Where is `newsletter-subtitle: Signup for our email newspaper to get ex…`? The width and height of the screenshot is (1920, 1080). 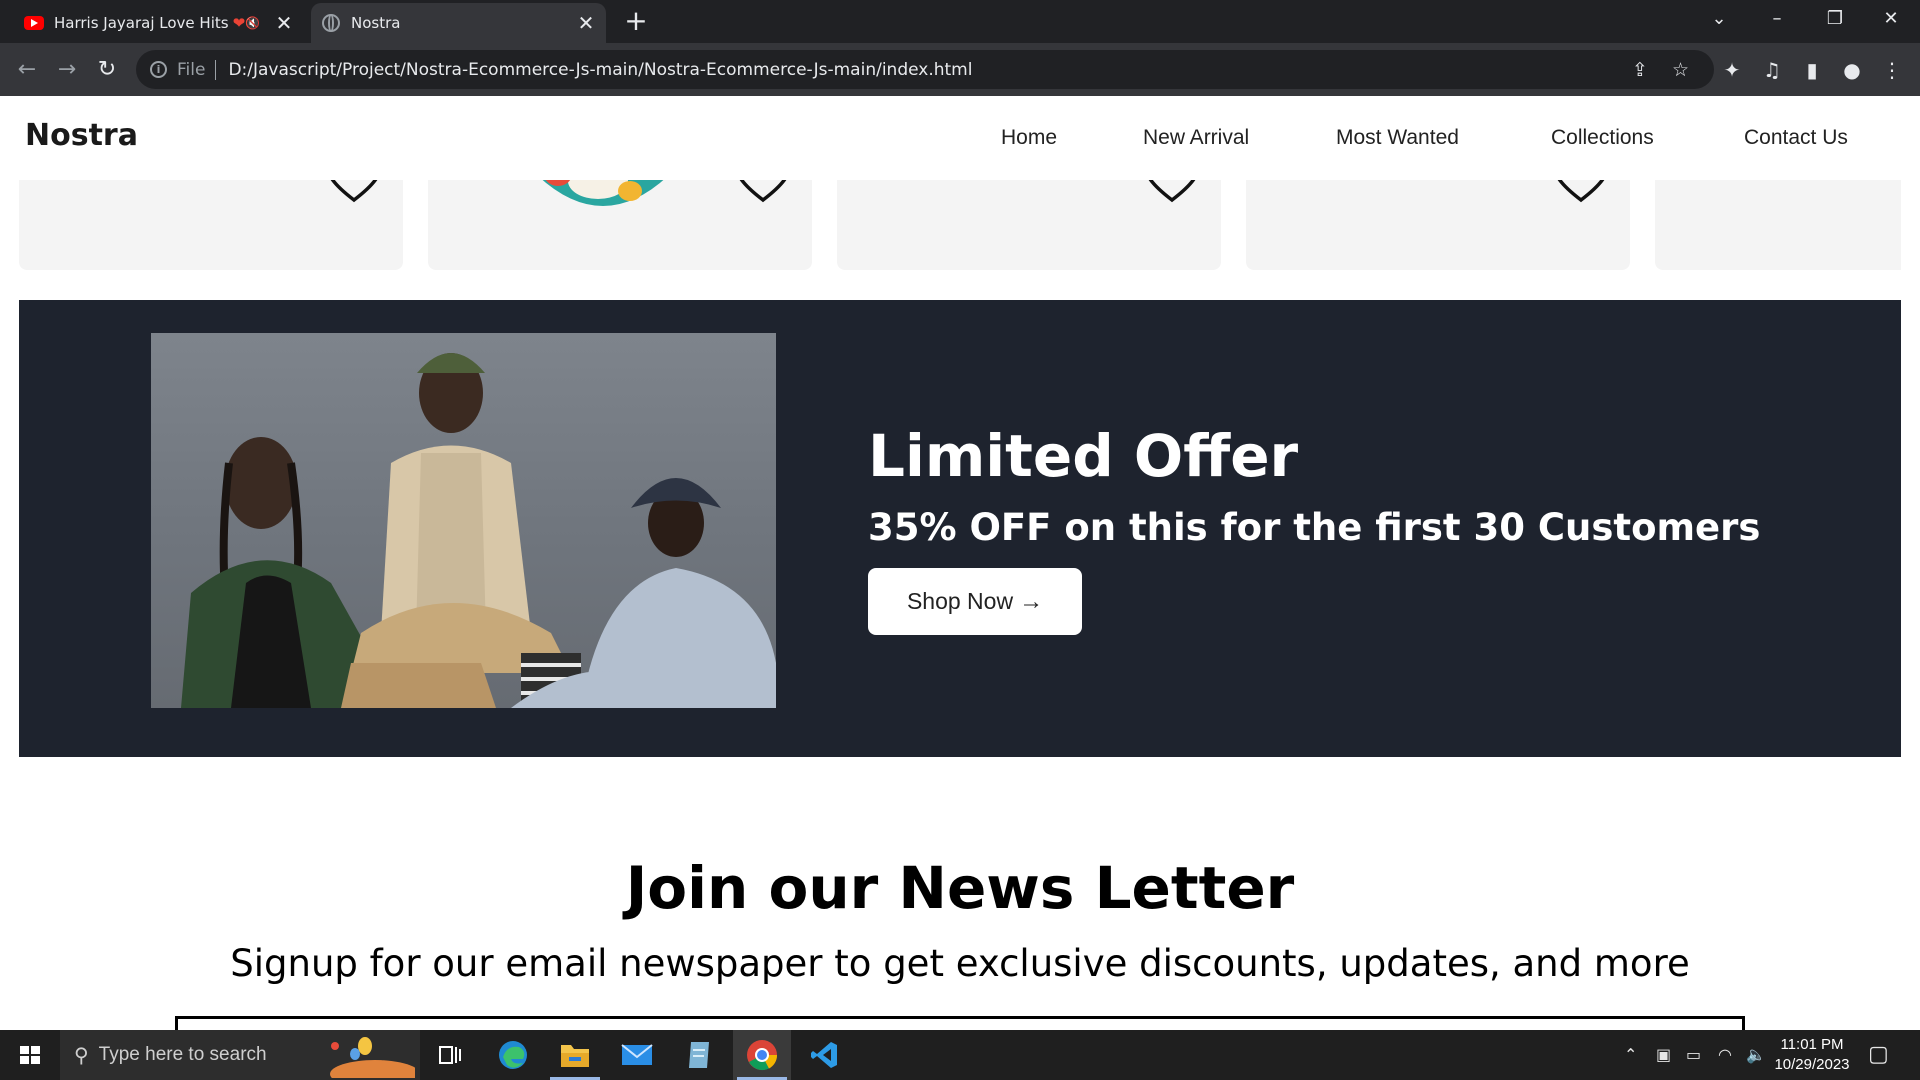 newsletter-subtitle: Signup for our email newspaper to get ex… is located at coordinates (960, 963).